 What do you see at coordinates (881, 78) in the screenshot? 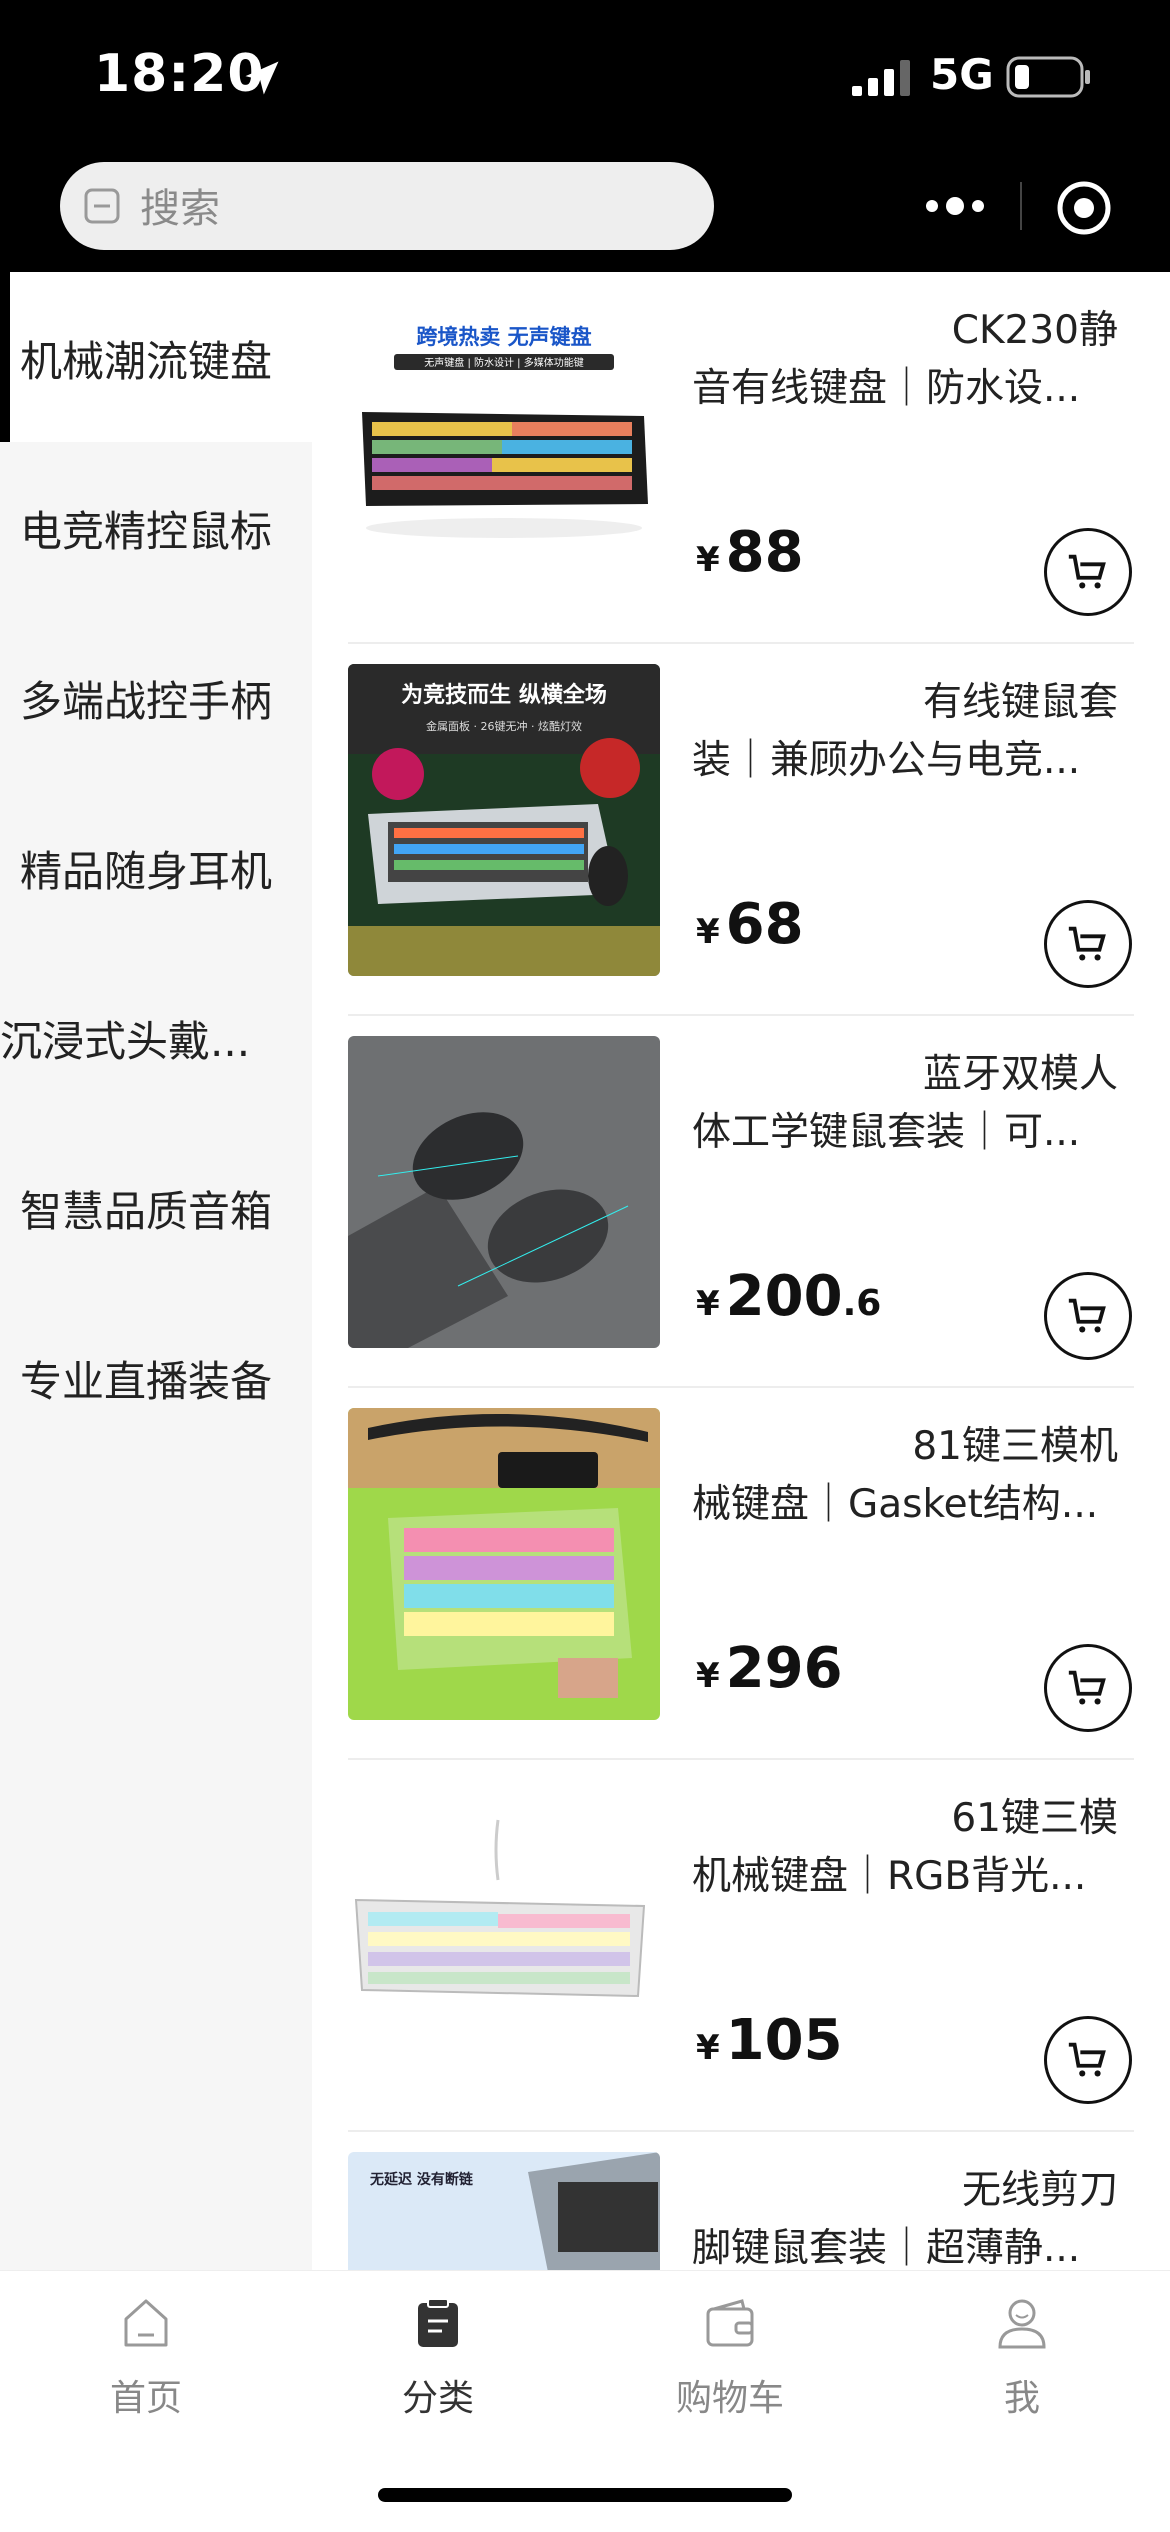
I see `signal-icon` at bounding box center [881, 78].